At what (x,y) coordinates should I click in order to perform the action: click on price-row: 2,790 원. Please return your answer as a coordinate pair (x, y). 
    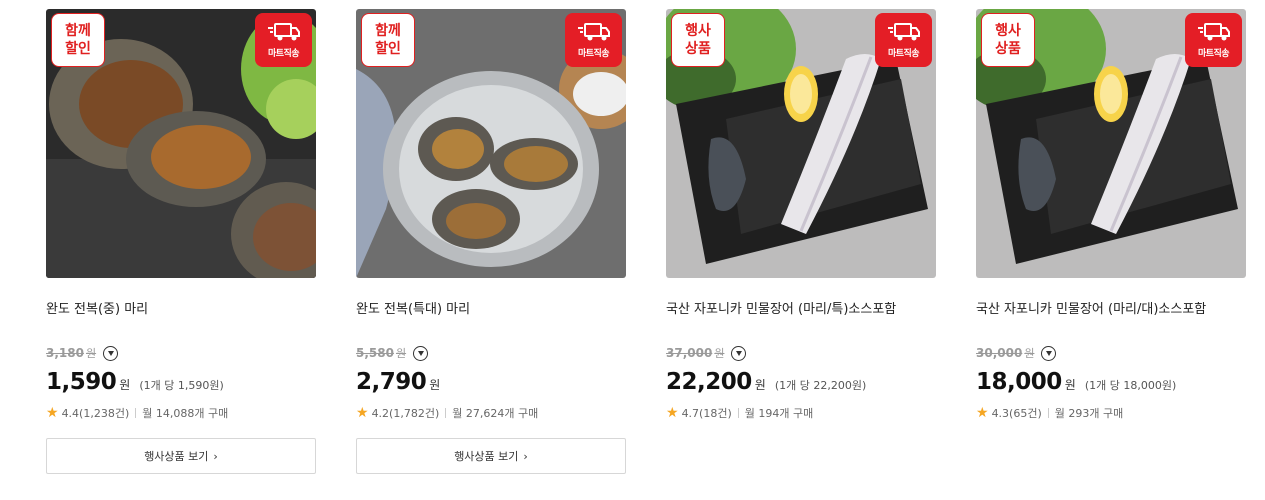
    Looking at the image, I should click on (398, 382).